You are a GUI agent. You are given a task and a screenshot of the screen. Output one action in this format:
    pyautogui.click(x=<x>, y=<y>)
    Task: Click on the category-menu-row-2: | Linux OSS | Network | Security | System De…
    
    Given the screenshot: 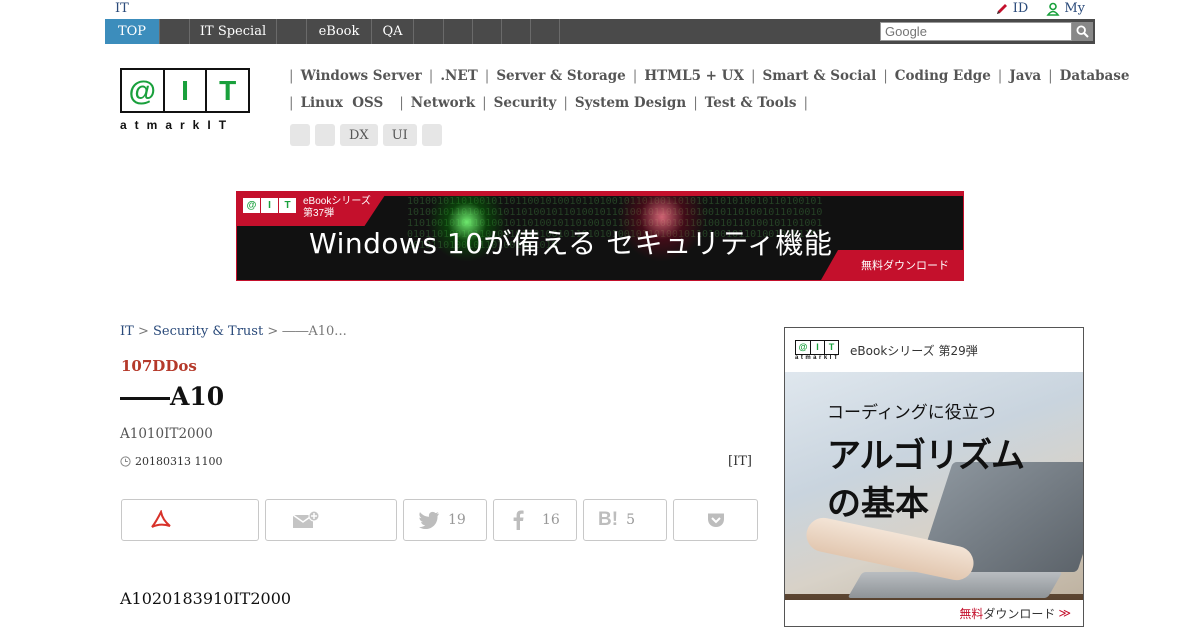 What is the action you would take?
    pyautogui.click(x=549, y=103)
    